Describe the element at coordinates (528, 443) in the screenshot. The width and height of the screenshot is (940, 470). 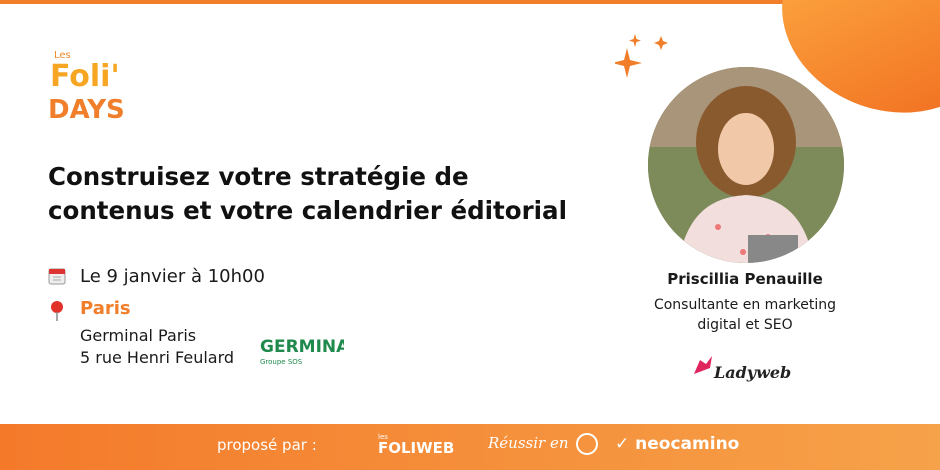
I see `reussir-en-text: Réussir en` at that location.